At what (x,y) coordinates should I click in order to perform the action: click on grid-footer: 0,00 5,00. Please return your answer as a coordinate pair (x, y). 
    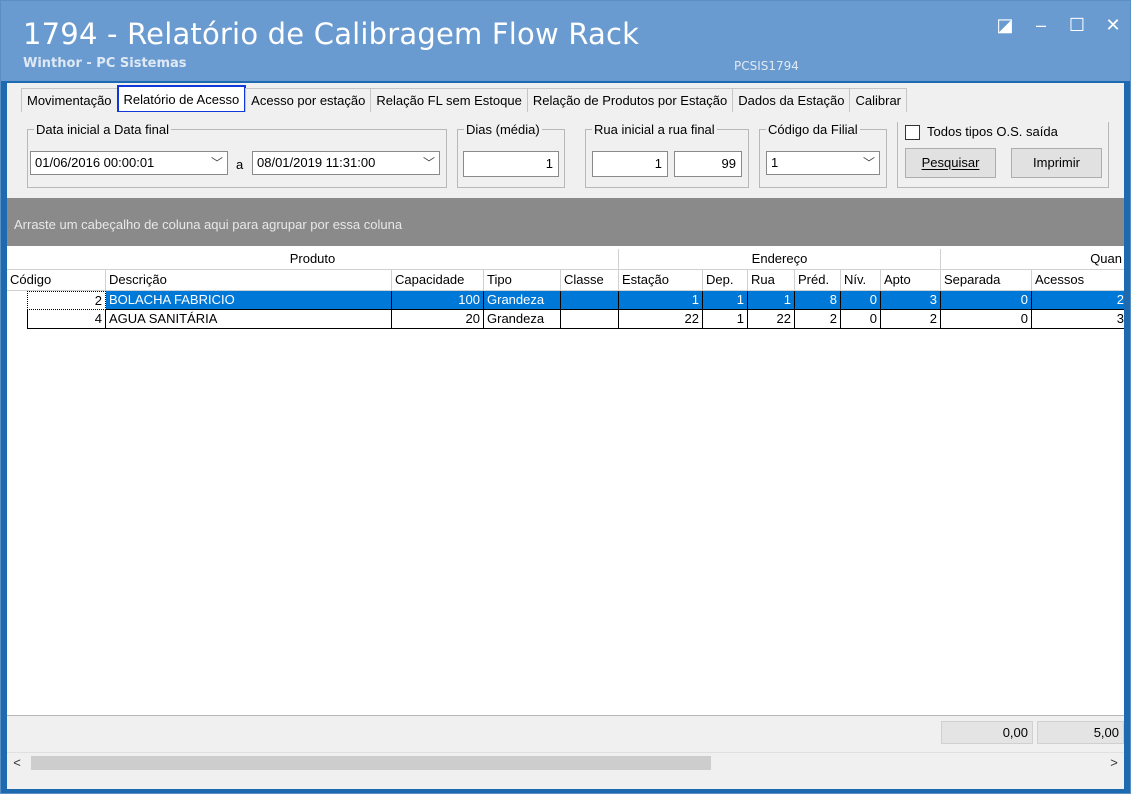
    Looking at the image, I should click on (565, 731).